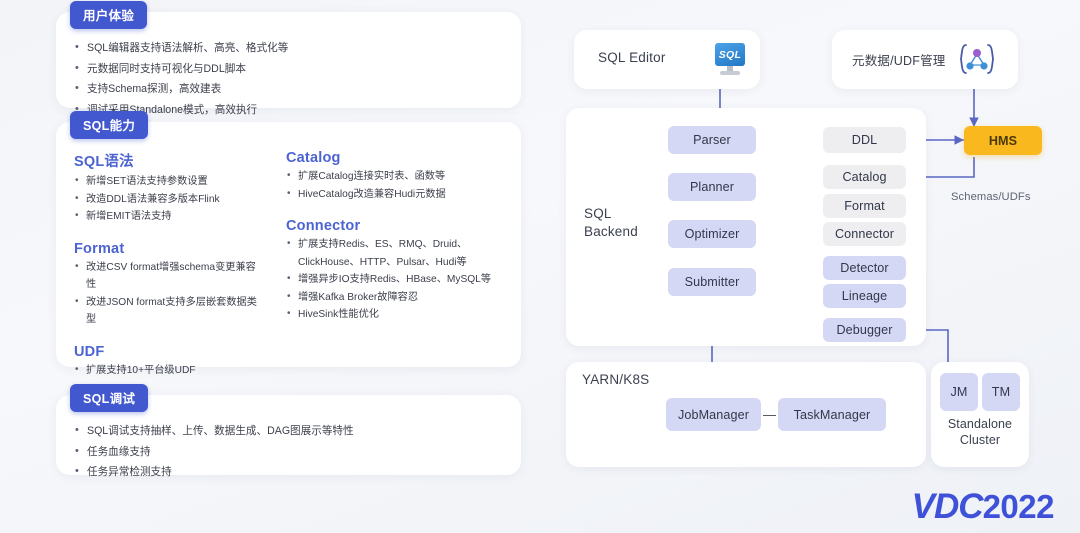 Image resolution: width=1080 pixels, height=533 pixels. What do you see at coordinates (169, 276) in the screenshot?
I see `list-item: 改进CSV format增强schema变更兼容性` at bounding box center [169, 276].